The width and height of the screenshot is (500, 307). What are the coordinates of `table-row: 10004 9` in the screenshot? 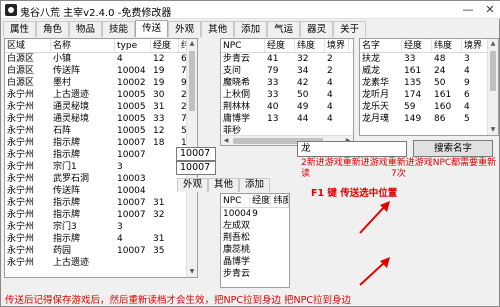 It's located at (255, 214).